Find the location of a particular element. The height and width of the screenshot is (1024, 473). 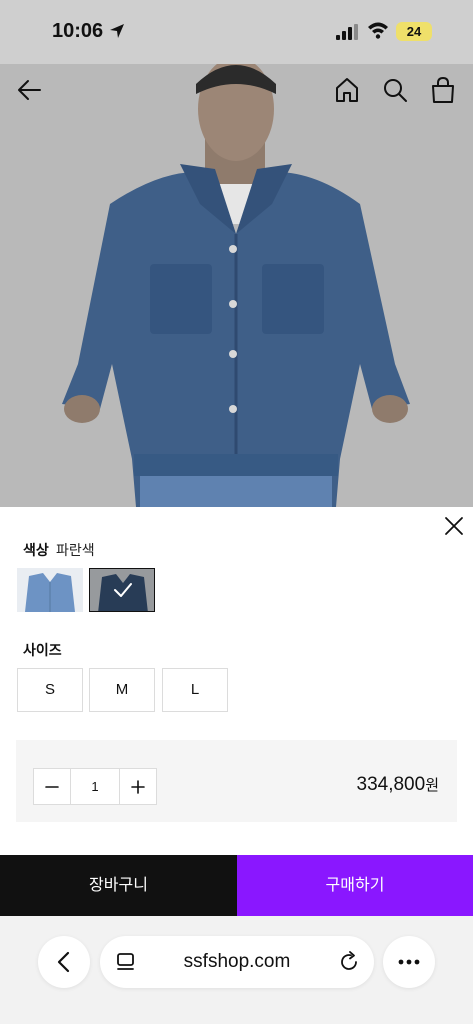

size-option-l: L is located at coordinates (195, 690).